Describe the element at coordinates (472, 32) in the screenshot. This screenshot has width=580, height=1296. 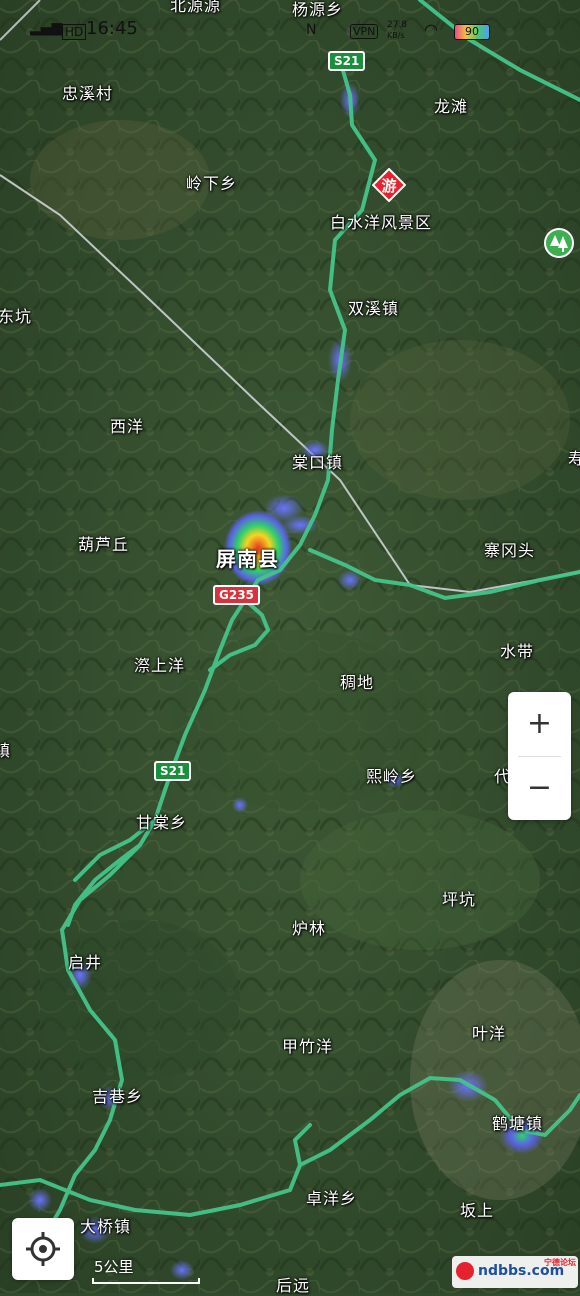
I see `battery-icon: 90` at that location.